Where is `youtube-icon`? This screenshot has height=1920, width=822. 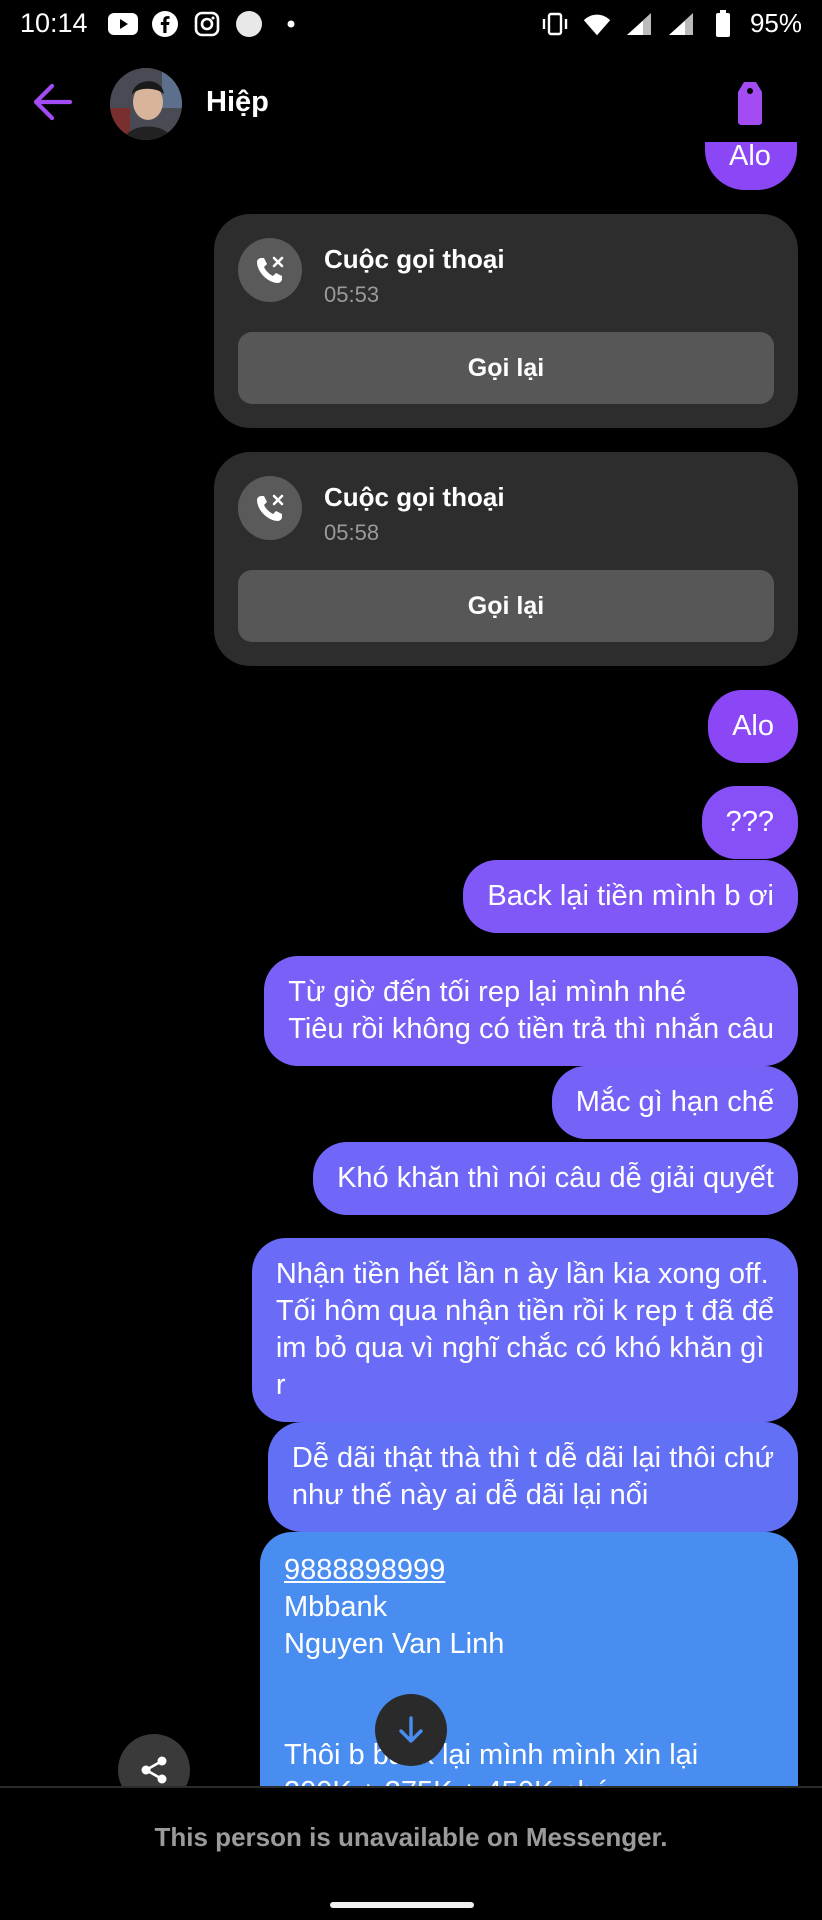
youtube-icon is located at coordinates (123, 24).